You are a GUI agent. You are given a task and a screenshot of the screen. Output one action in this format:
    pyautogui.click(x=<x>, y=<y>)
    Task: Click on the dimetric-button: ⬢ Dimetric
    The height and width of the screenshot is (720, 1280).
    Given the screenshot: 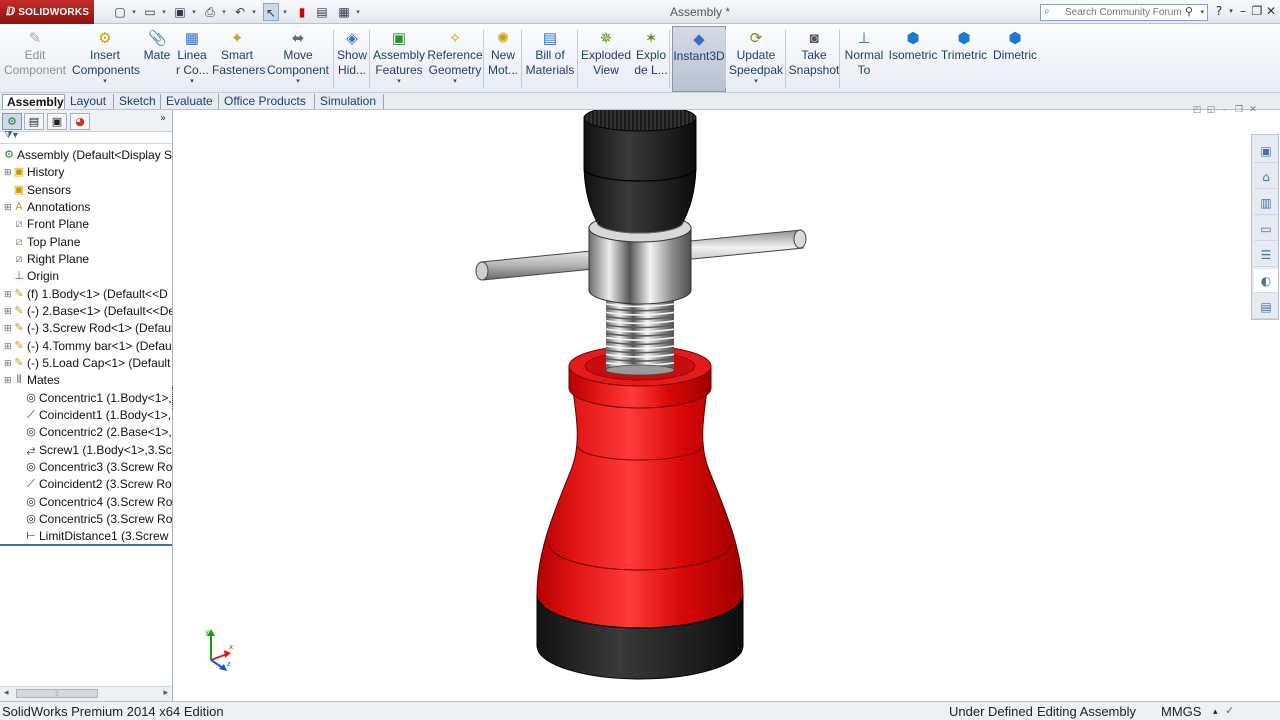 What is the action you would take?
    pyautogui.click(x=1015, y=59)
    